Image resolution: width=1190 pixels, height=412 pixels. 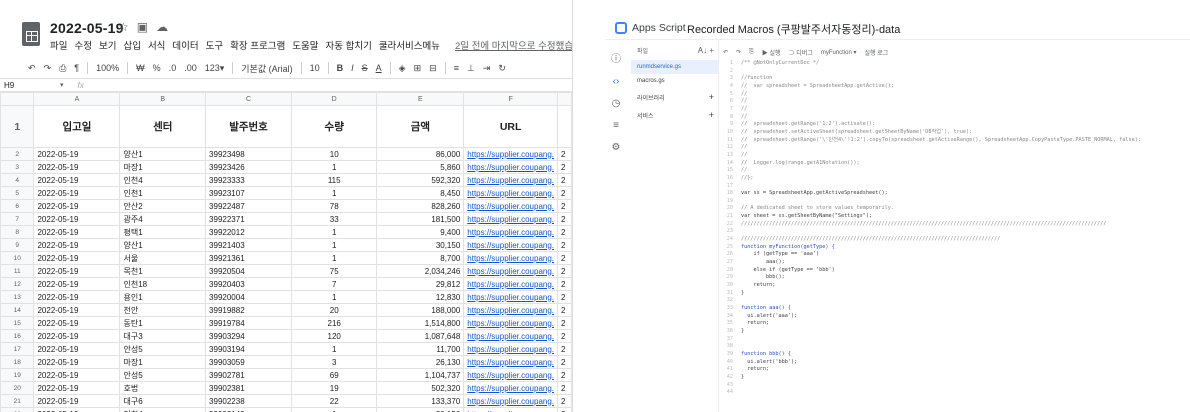 What do you see at coordinates (32, 68) in the screenshot?
I see `undo-icon: ↶` at bounding box center [32, 68].